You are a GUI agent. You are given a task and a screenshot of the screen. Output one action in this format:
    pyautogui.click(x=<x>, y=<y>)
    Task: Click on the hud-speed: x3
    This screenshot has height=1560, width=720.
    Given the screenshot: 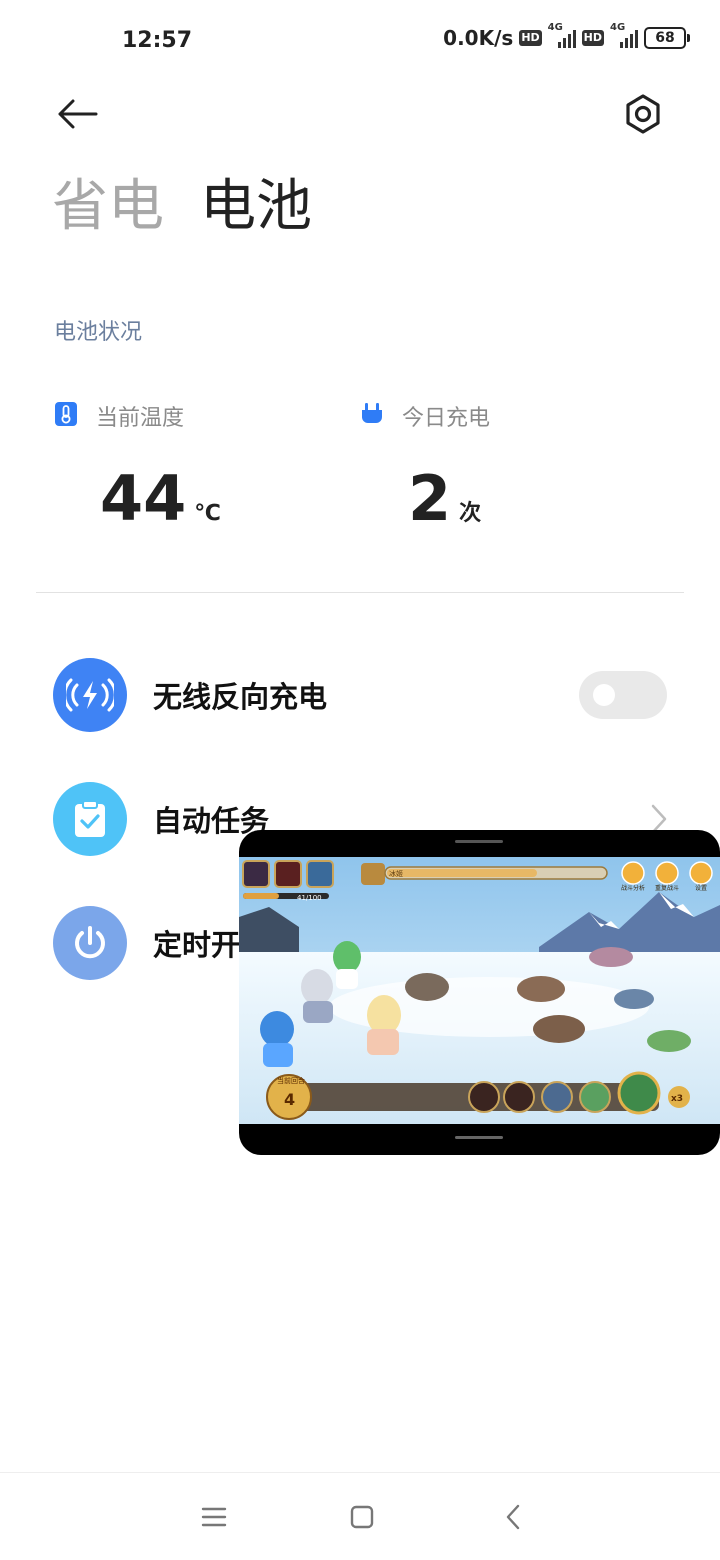 What is the action you would take?
    pyautogui.click(x=677, y=1099)
    